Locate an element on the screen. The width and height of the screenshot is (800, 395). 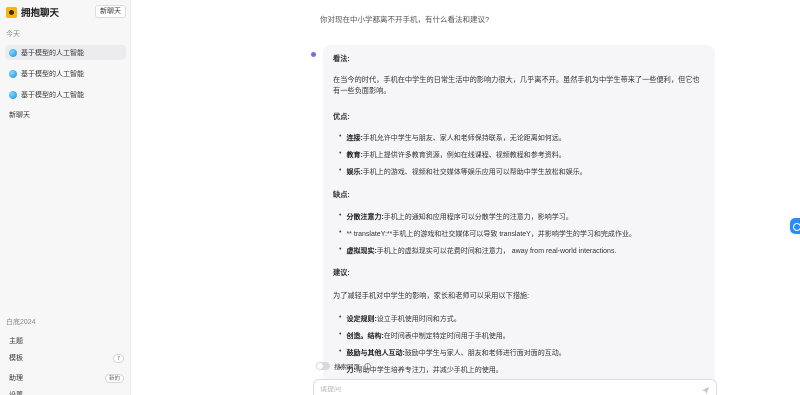
heading-view: 看法: is located at coordinates (341, 58).